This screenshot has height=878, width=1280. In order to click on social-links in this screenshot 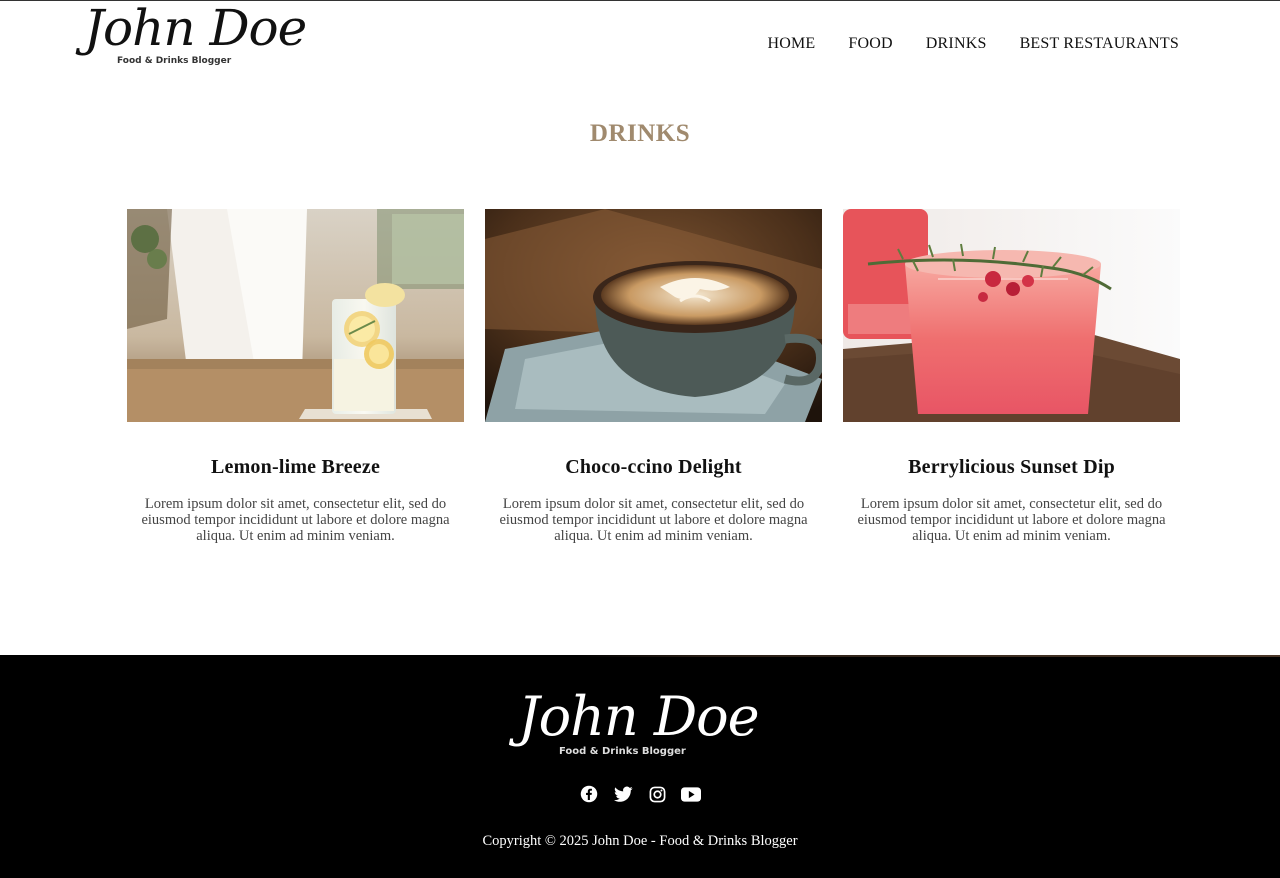, I will do `click(640, 794)`.